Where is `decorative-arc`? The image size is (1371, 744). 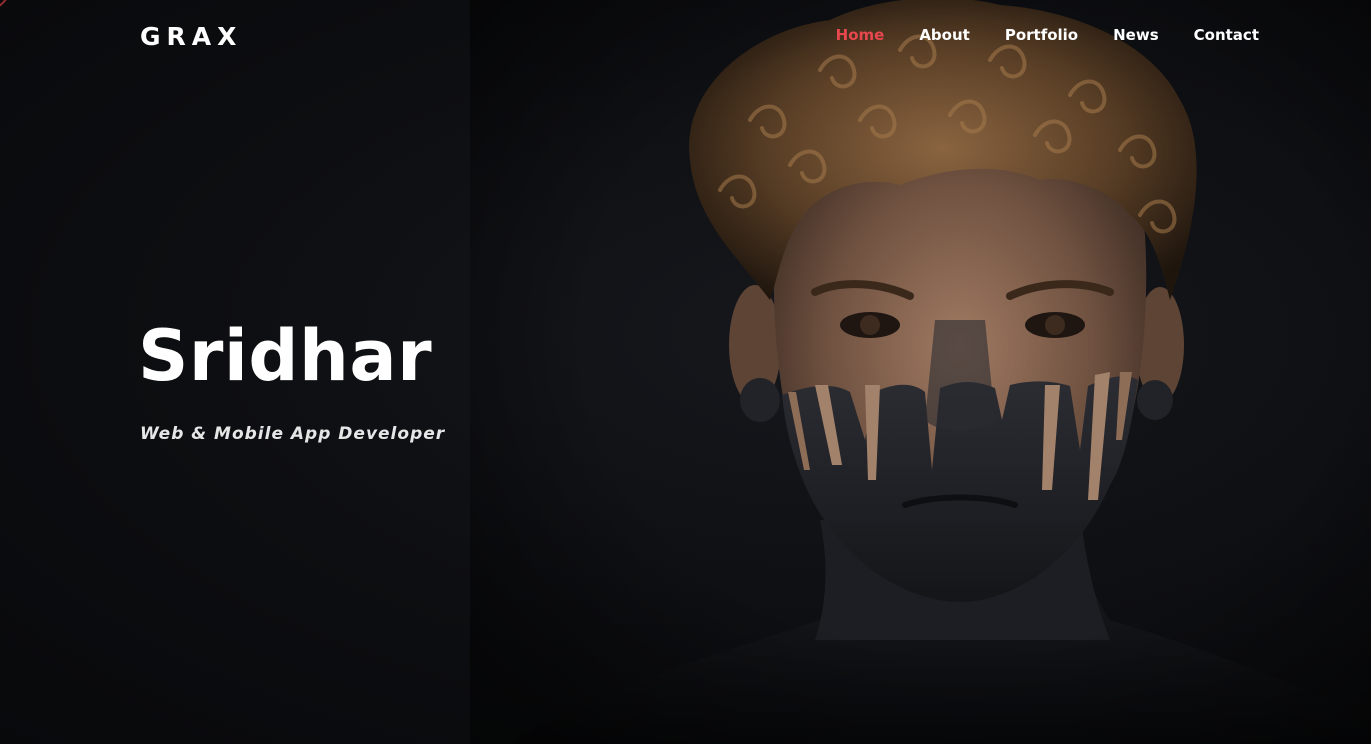
decorative-arc is located at coordinates (5, 5).